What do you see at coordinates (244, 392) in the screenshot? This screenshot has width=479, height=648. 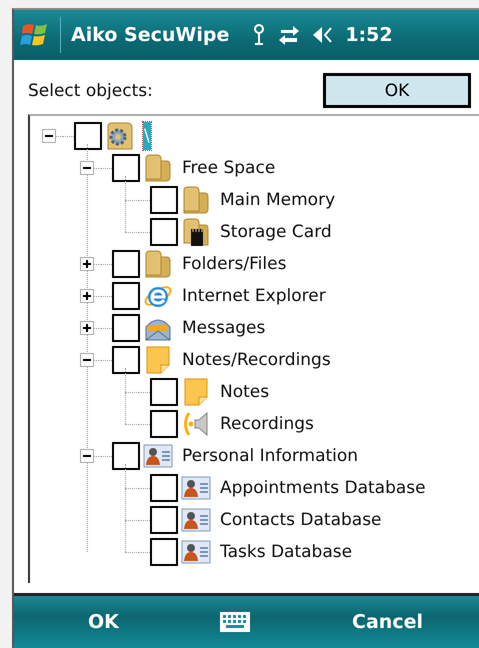 I see `tree-item: Notes` at bounding box center [244, 392].